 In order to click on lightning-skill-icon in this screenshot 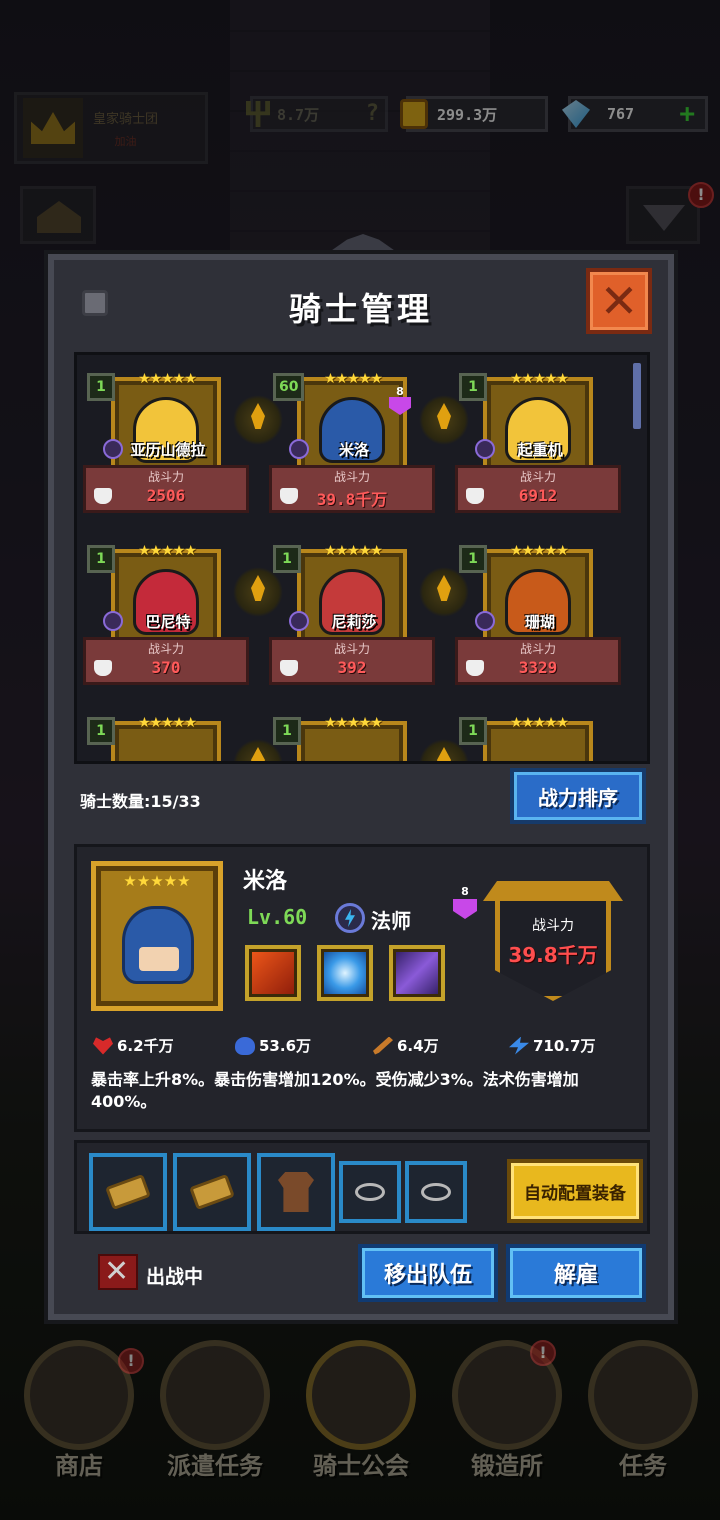, I will do `click(417, 973)`.